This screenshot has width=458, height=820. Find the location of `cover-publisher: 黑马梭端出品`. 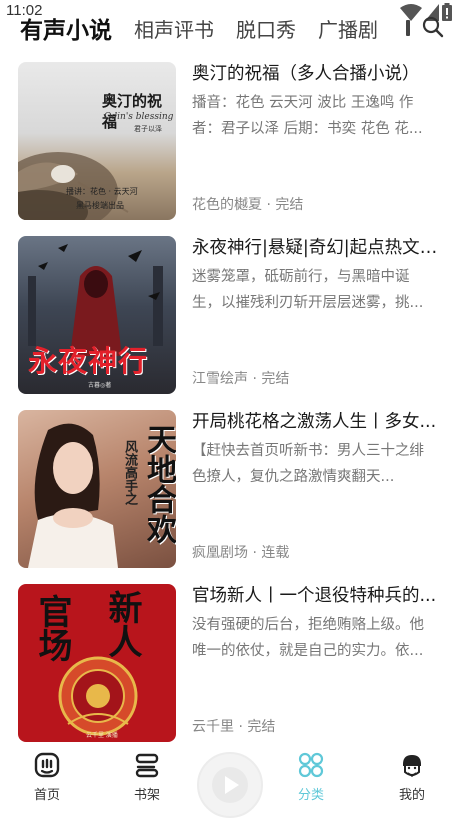

cover-publisher: 黑马梭端出品 is located at coordinates (100, 205).